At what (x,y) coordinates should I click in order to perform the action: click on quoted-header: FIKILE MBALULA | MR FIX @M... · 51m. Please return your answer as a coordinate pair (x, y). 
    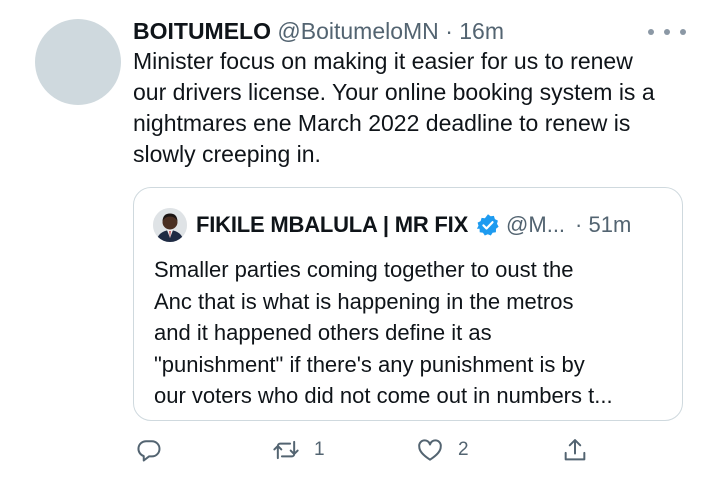
    Looking at the image, I should click on (413, 225).